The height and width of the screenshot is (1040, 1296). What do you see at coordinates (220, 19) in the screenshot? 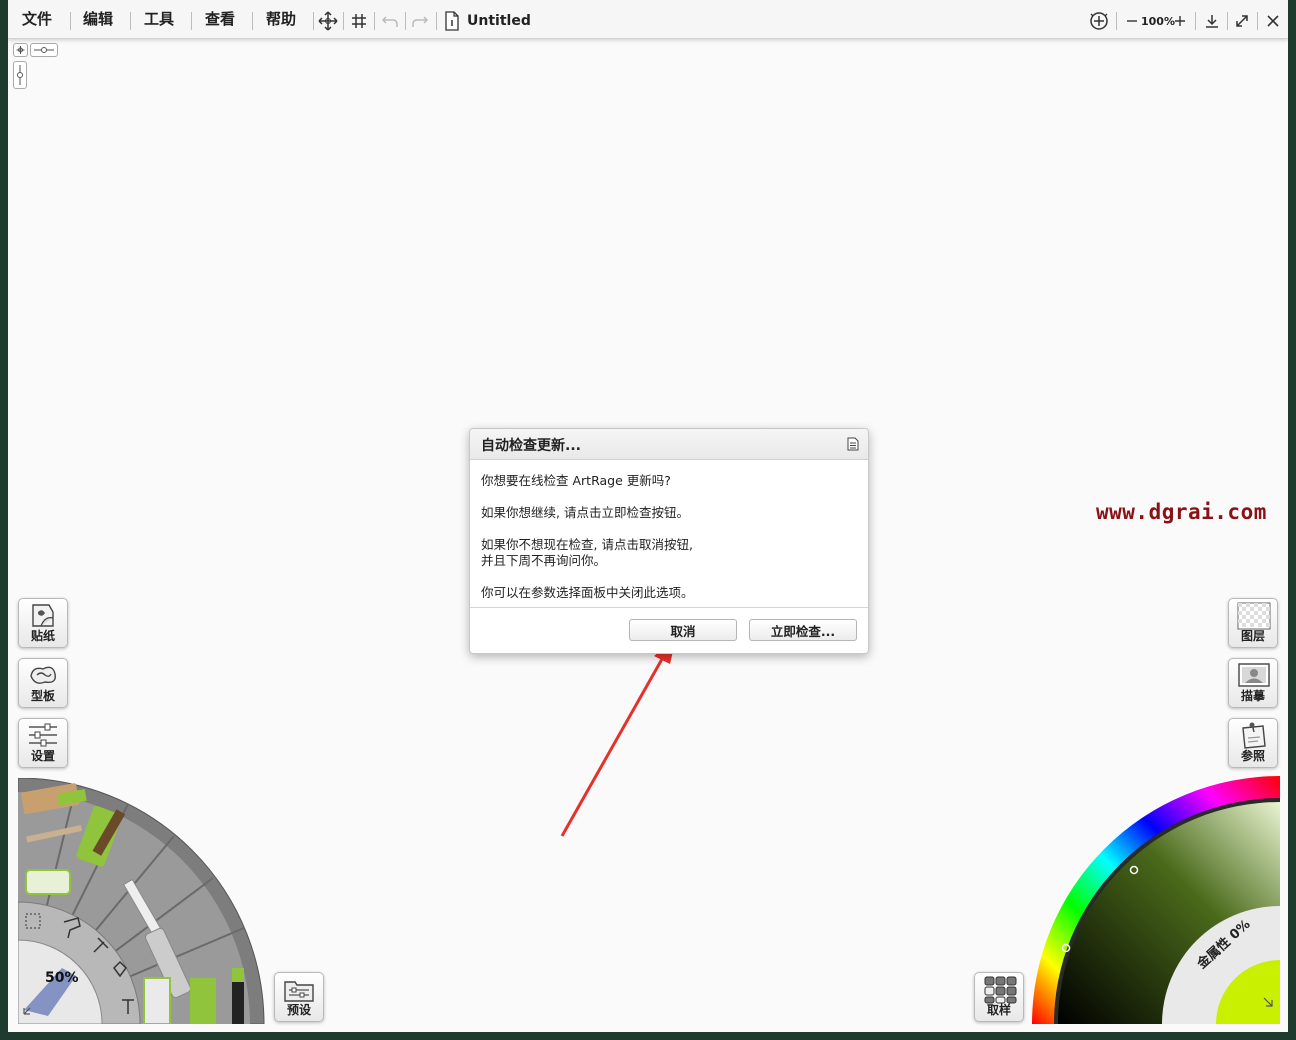
I see `menu-view: 查看` at bounding box center [220, 19].